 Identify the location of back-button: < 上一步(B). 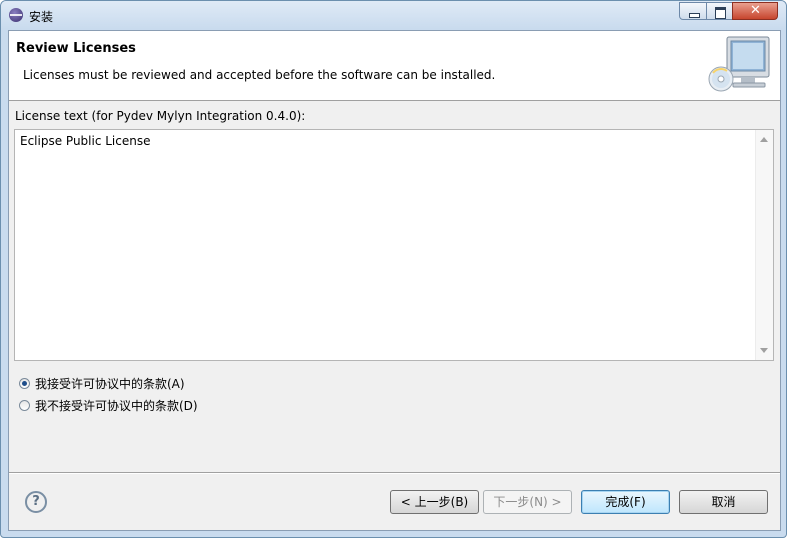
(434, 502).